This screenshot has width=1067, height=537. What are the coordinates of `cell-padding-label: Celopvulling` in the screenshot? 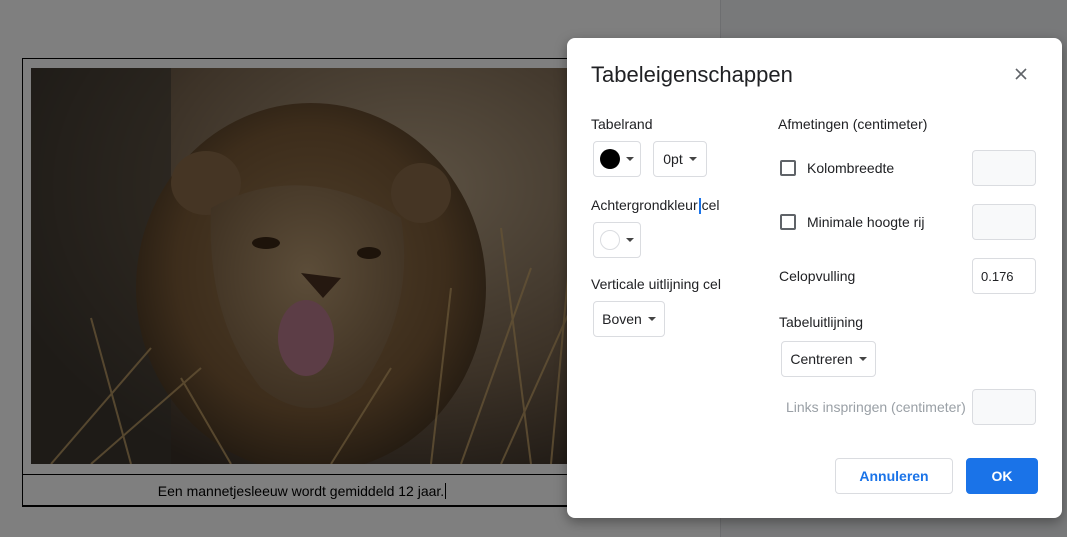 It's located at (817, 276).